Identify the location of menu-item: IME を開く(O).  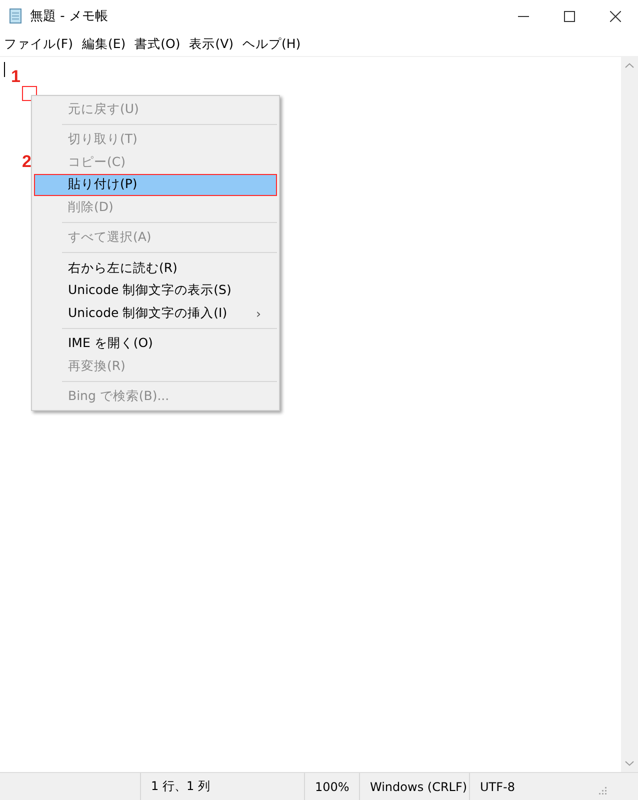
(155, 343).